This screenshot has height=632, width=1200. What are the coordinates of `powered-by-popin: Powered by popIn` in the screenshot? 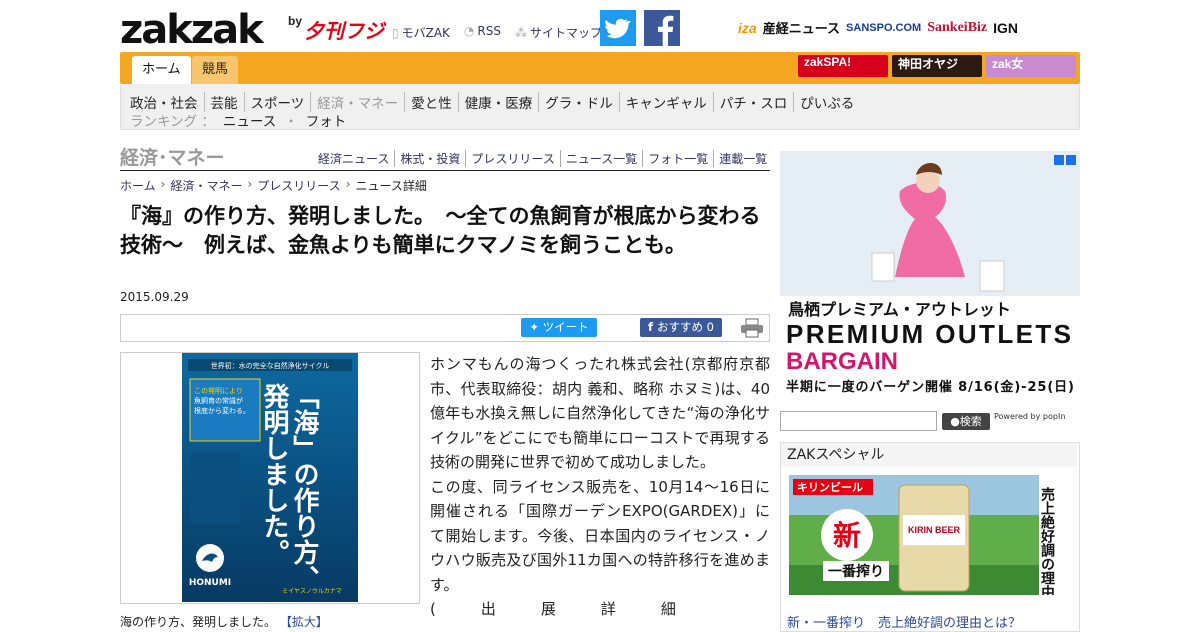 It's located at (1034, 416).